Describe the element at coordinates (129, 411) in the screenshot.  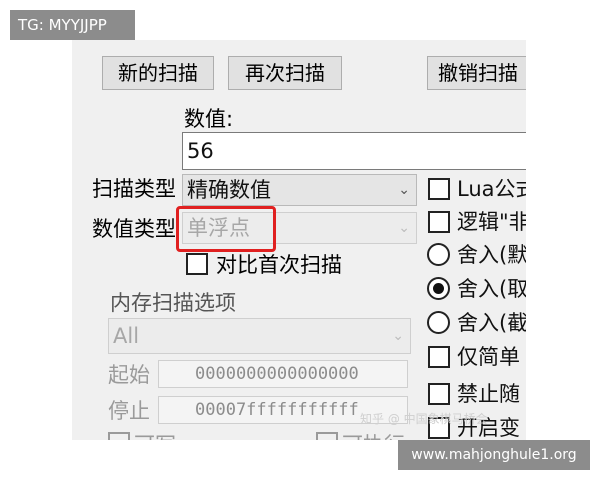
I see `stop-label: 停止` at that location.